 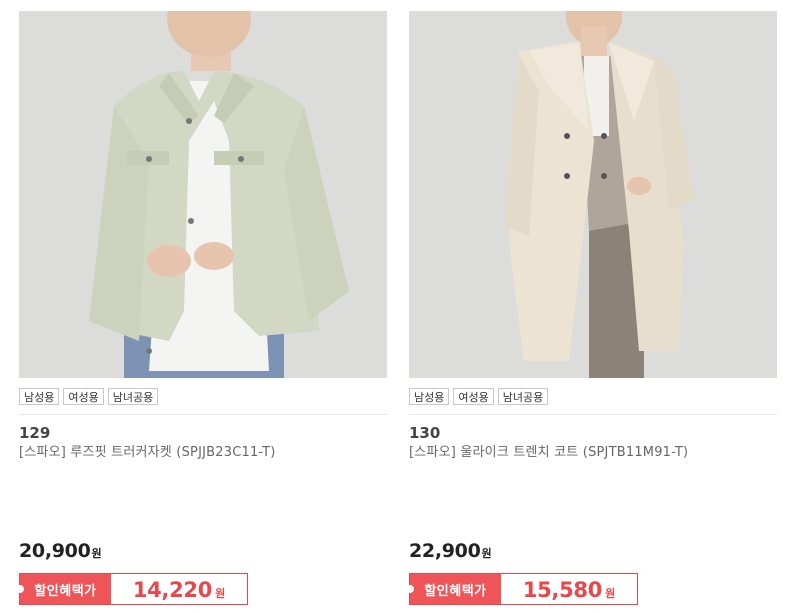 I want to click on product-name: [스파오] 루즈핏 트러커자켓 (SPJJB23C11-T), so click(x=203, y=453).